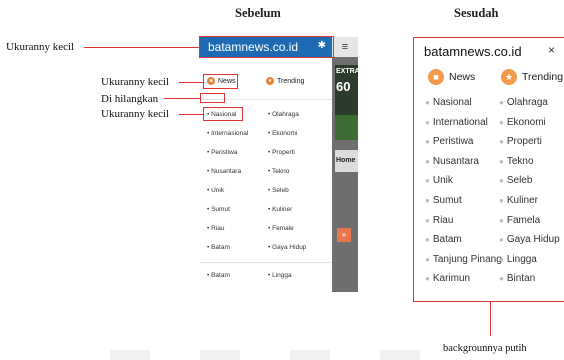 The height and width of the screenshot is (360, 564). What do you see at coordinates (516, 161) in the screenshot?
I see `after-menu-item: ● Tekno` at bounding box center [516, 161].